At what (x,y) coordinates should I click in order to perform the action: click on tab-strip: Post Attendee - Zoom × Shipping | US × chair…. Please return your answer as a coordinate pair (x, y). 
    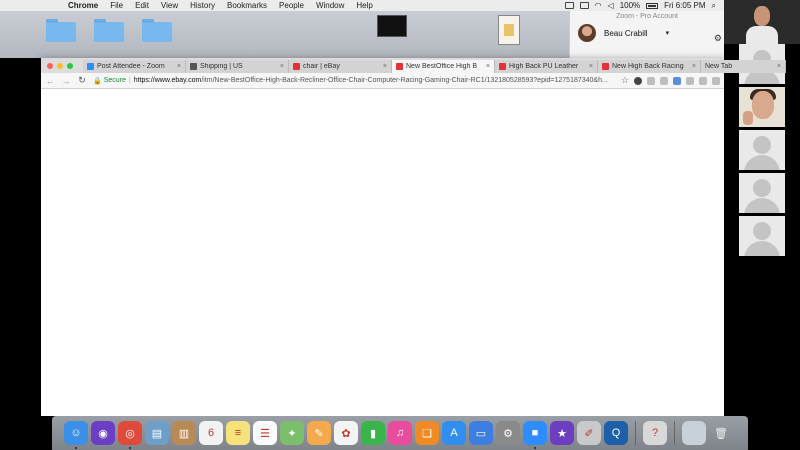
    Looking at the image, I should click on (413, 65).